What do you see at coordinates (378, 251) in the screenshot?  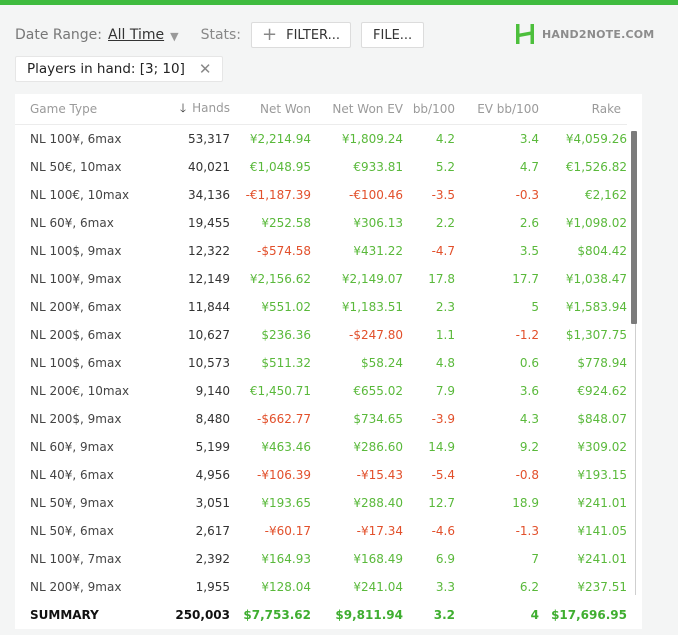 I see `cell-net-won-ev: ¥431.22` at bounding box center [378, 251].